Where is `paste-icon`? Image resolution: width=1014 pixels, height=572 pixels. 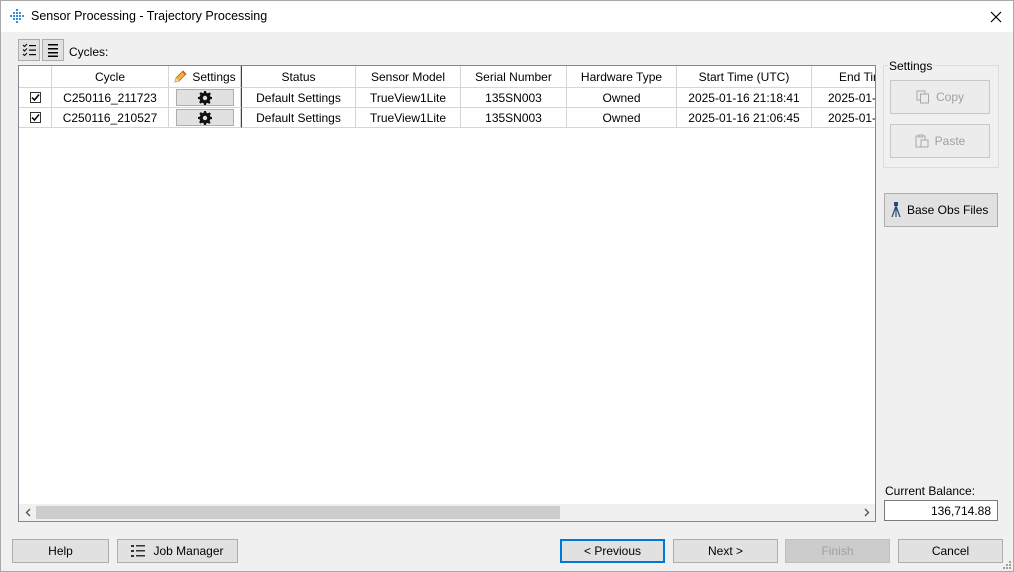
paste-icon is located at coordinates (922, 141).